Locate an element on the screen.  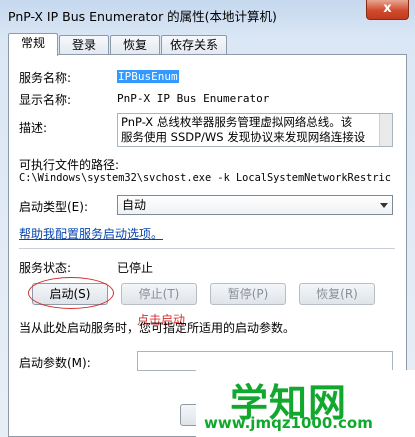
title-bar: PnP-X IP Bus Enumerator 的属性(本地计算机) x is located at coordinates (207, 14).